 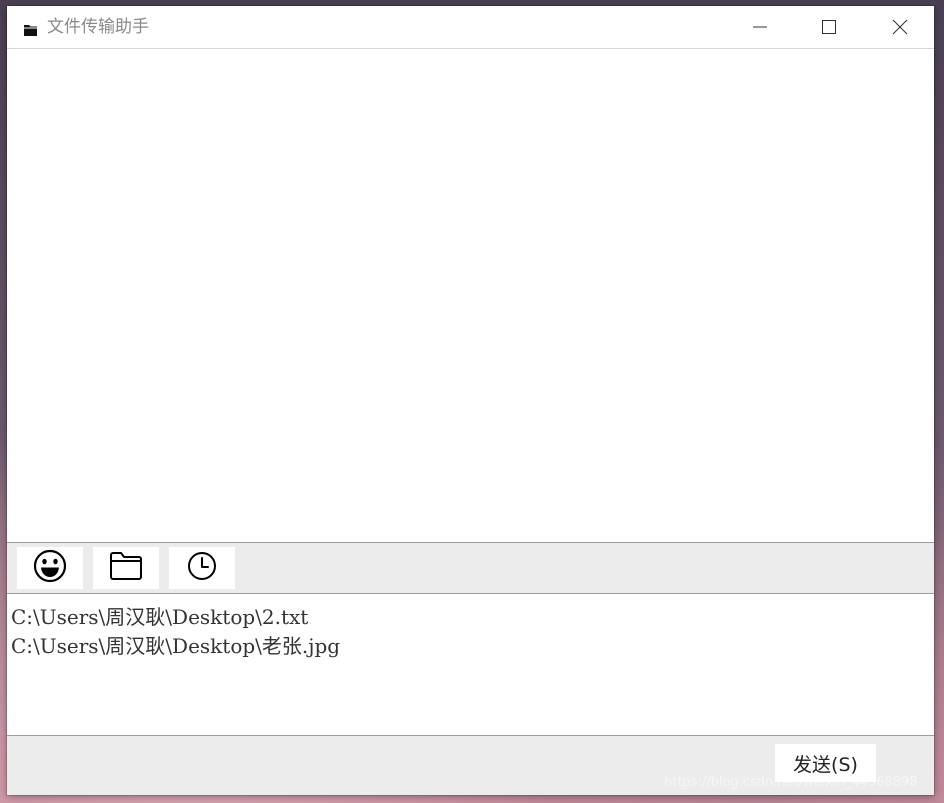 I want to click on minimize-button, so click(x=760, y=27).